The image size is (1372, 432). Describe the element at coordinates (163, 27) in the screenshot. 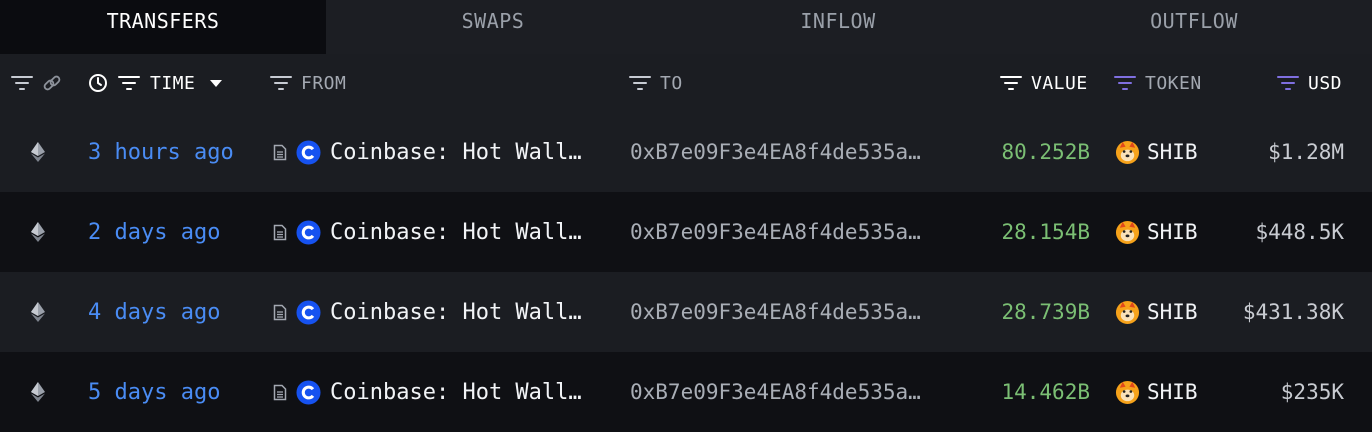

I see `tab-transfers: TRANSFERS` at that location.